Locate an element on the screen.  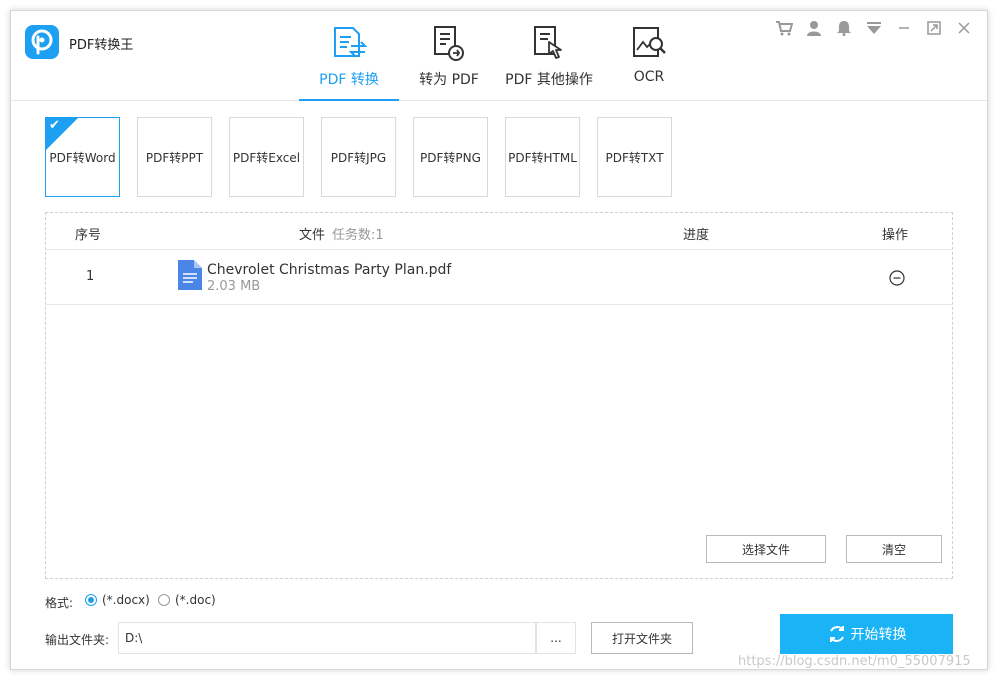
check-icon: ✔ is located at coordinates (54, 126).